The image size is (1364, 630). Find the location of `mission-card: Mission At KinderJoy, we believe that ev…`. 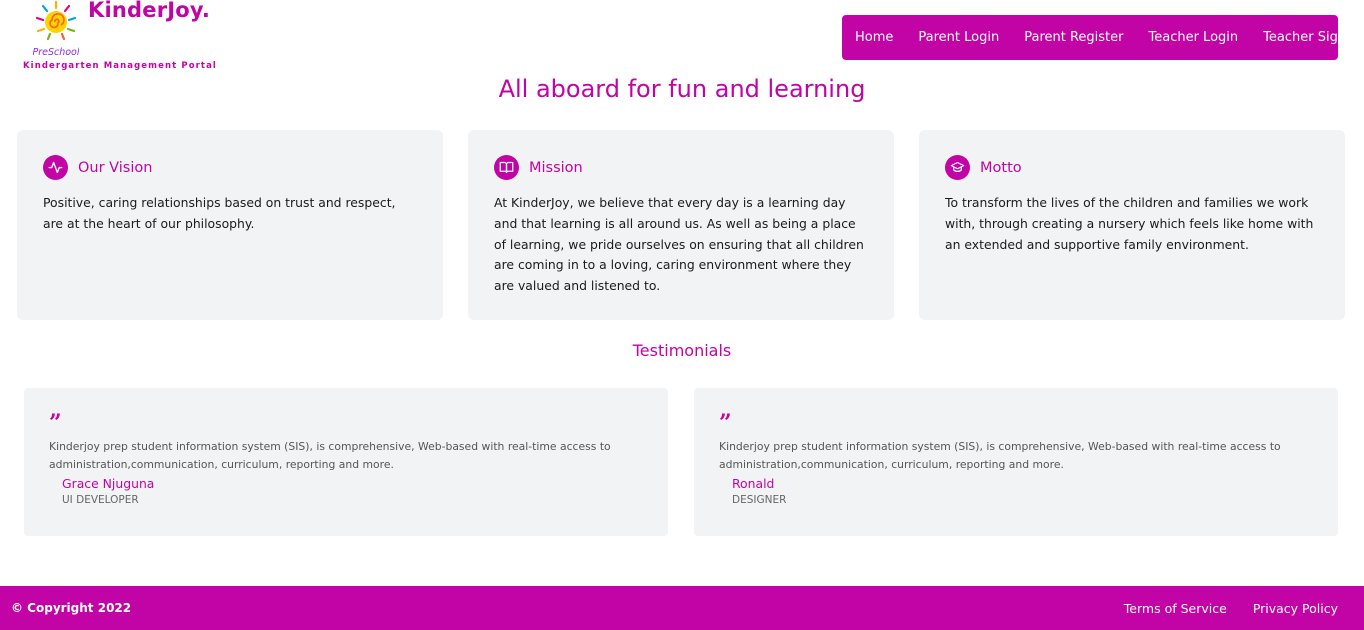

mission-card: Mission At KinderJoy, we believe that ev… is located at coordinates (681, 225).